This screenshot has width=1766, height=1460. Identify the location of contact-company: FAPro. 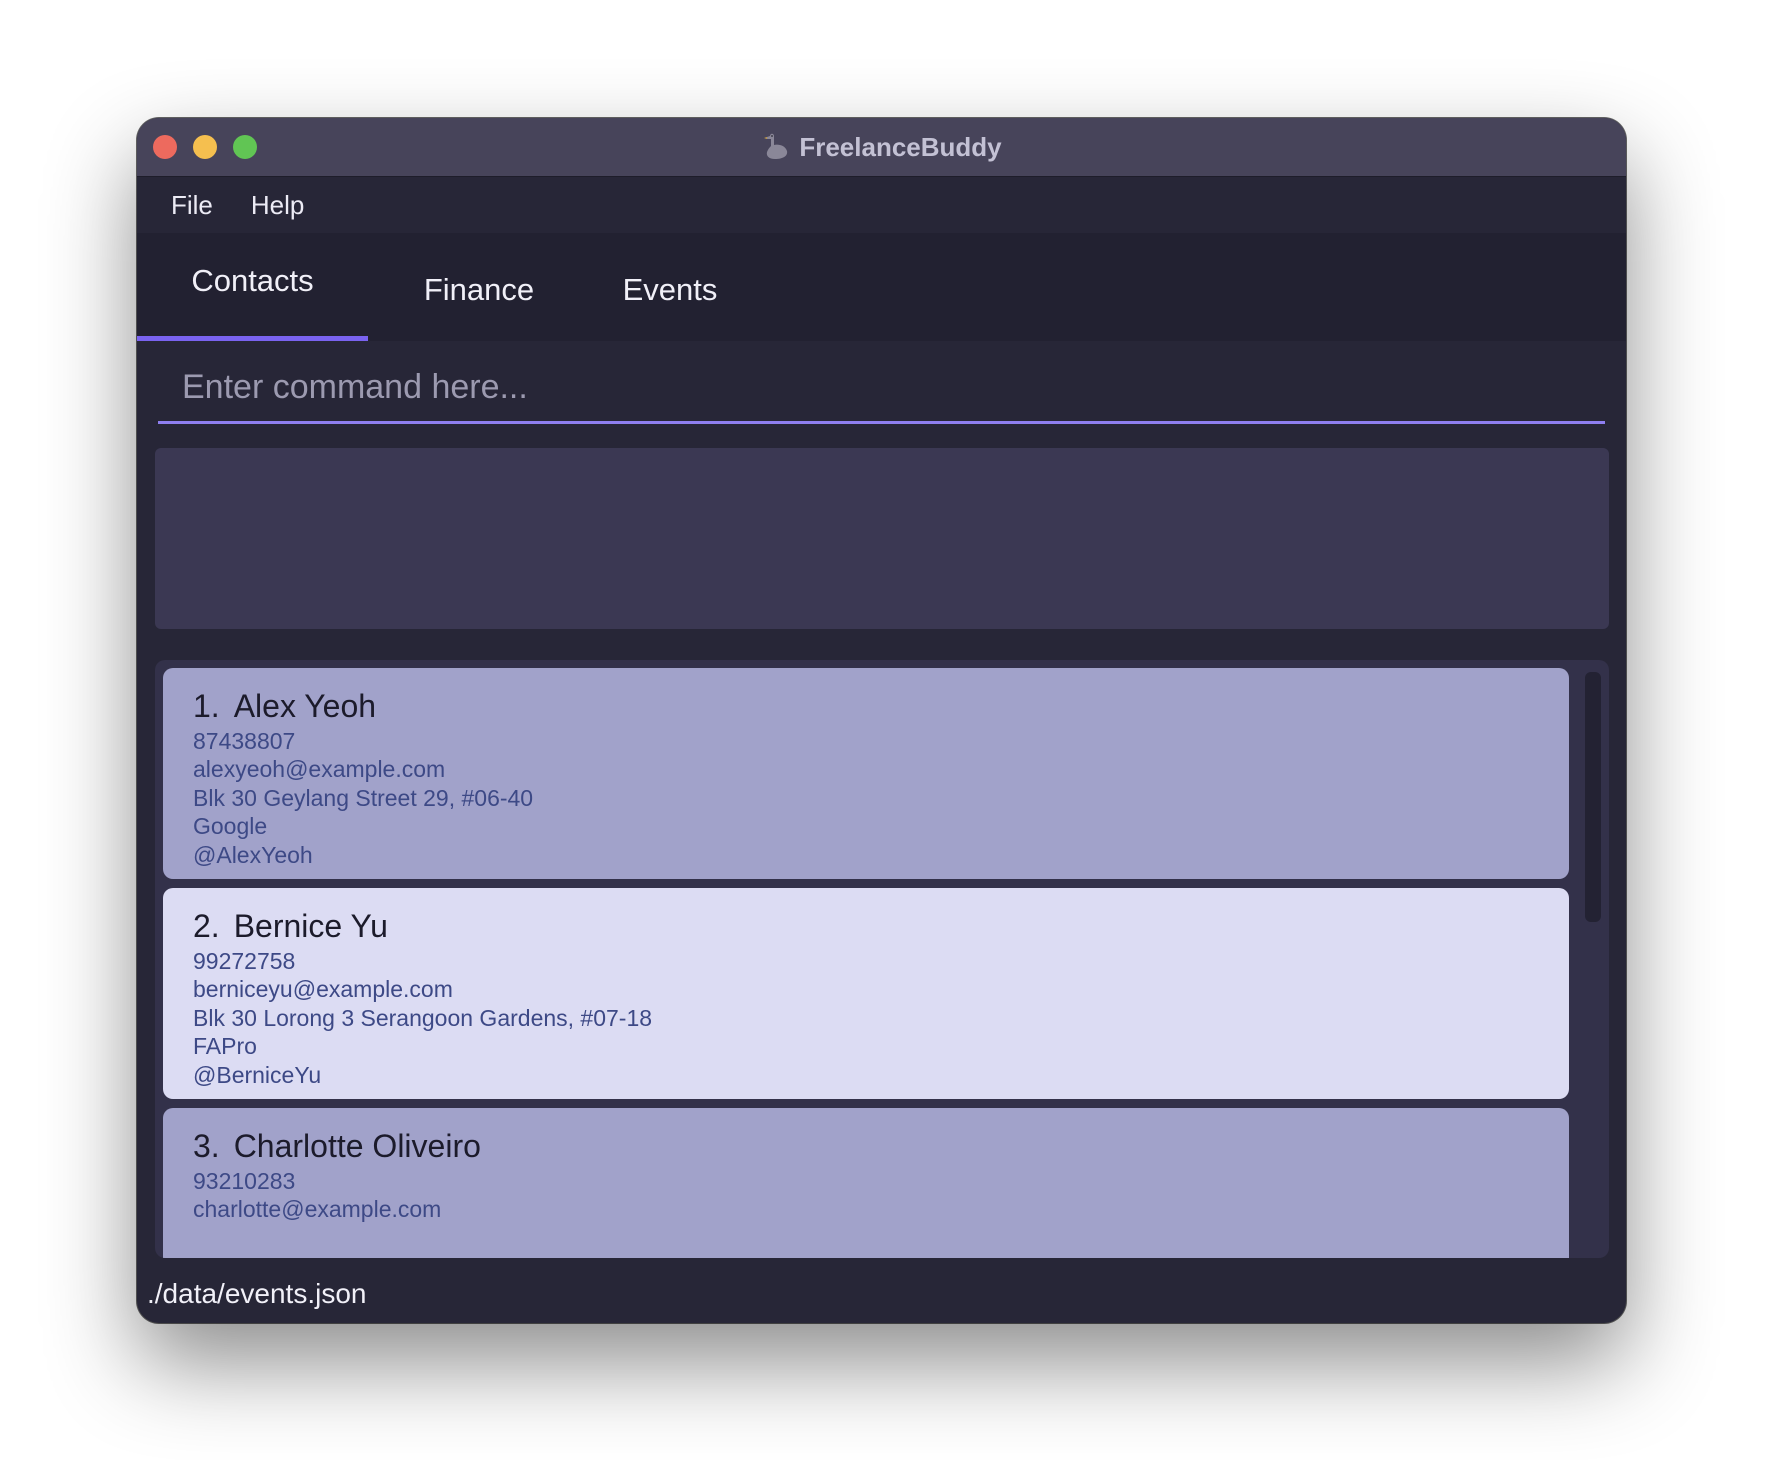
(225, 1046).